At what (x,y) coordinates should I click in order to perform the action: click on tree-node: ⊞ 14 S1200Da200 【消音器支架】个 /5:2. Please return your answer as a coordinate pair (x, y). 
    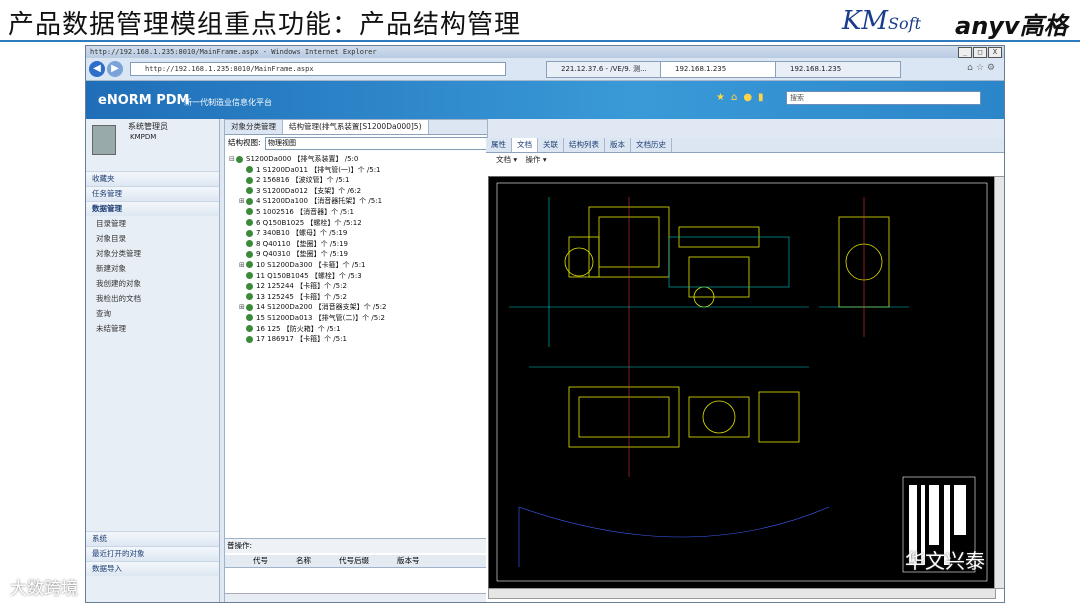
    Looking at the image, I should click on (308, 307).